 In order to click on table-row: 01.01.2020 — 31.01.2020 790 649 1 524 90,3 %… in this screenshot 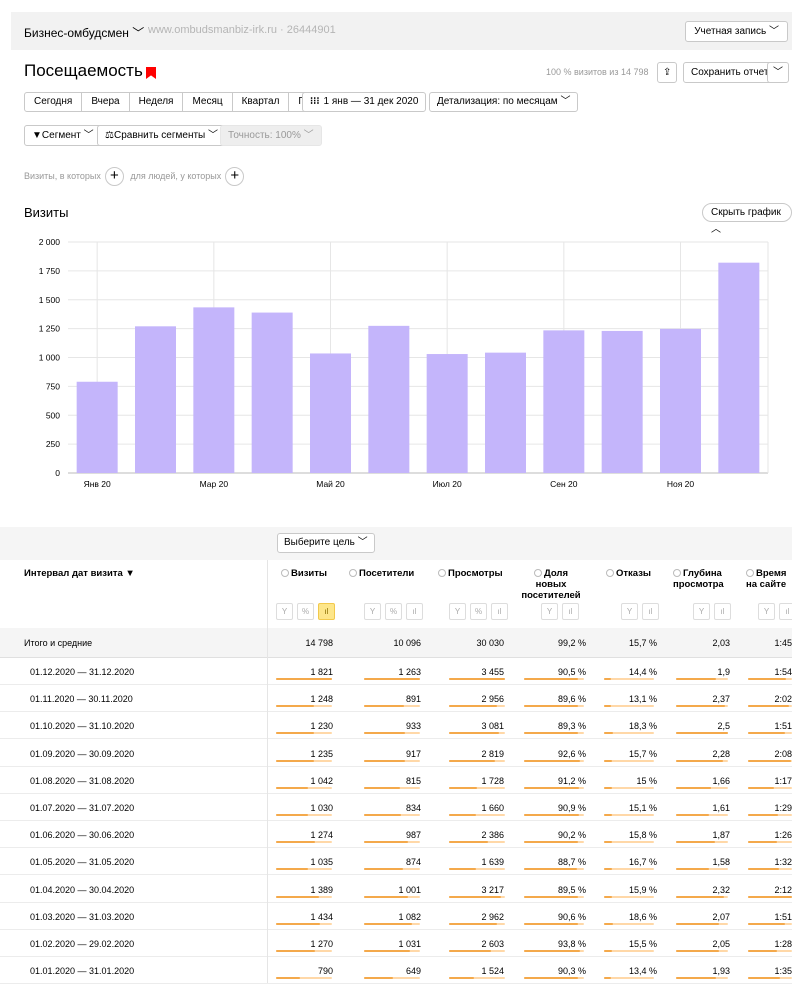, I will do `click(396, 970)`.